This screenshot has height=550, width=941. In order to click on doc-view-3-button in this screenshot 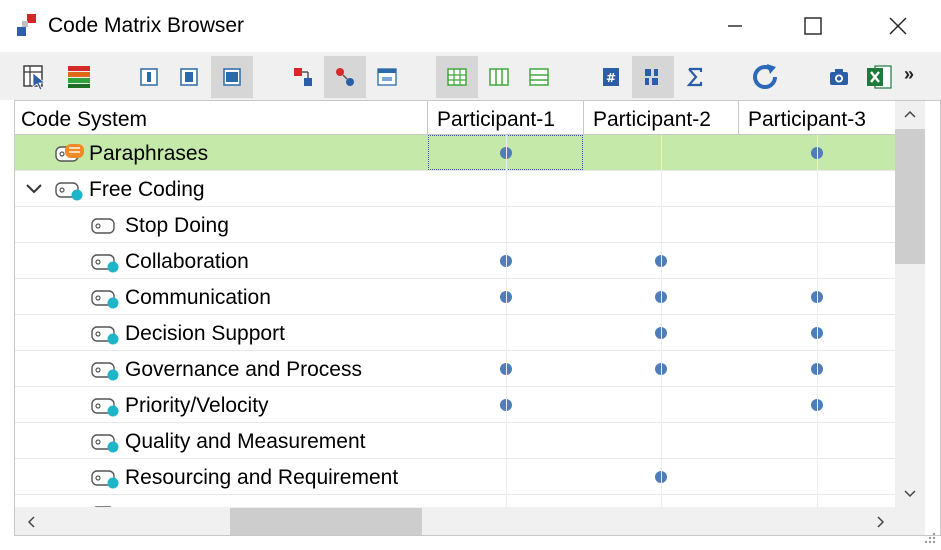, I will do `click(232, 77)`.